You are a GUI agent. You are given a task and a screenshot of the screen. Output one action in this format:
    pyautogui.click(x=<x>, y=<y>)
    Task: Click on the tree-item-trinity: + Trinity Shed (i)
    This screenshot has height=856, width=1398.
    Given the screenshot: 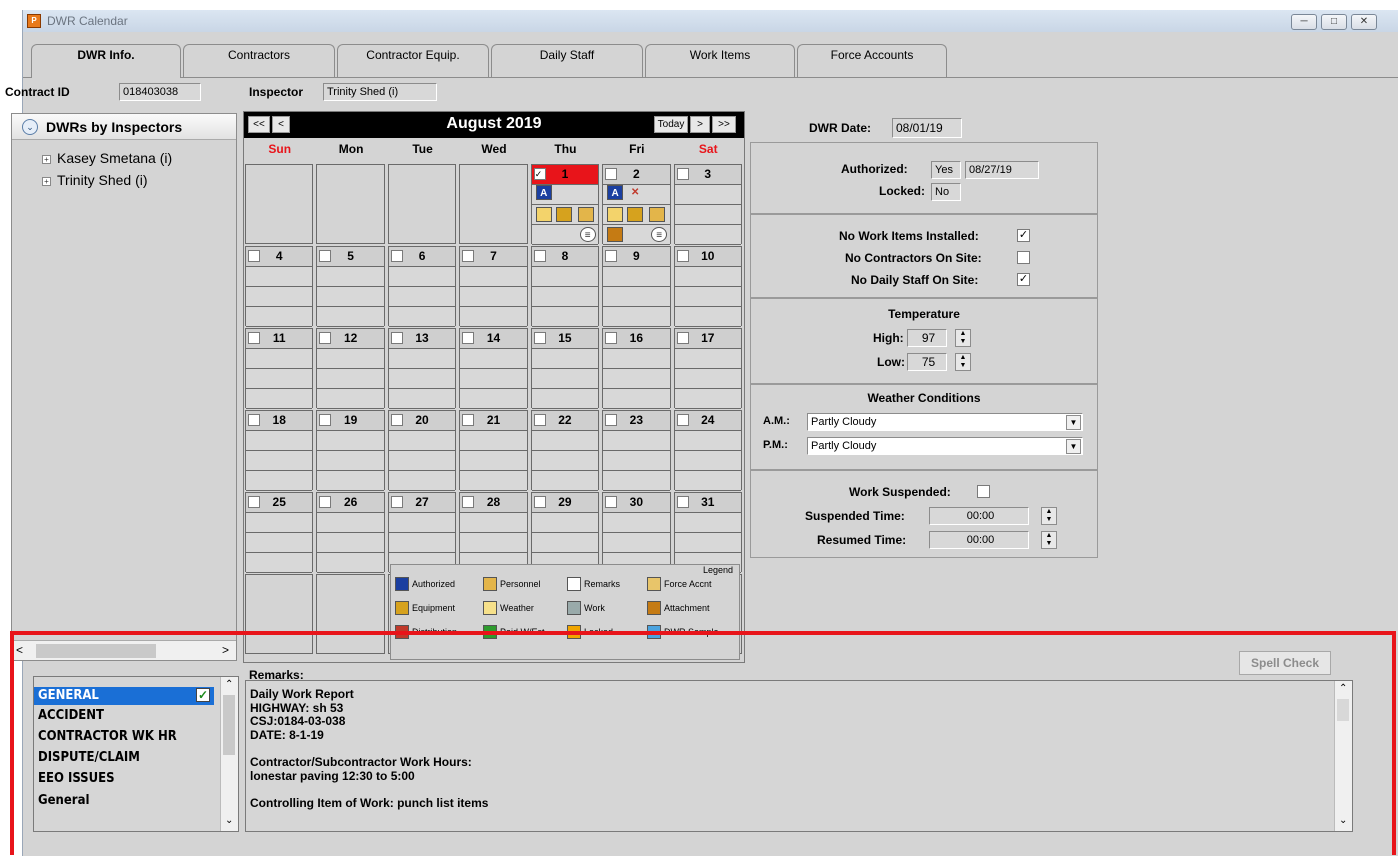 What is the action you would take?
    pyautogui.click(x=95, y=180)
    